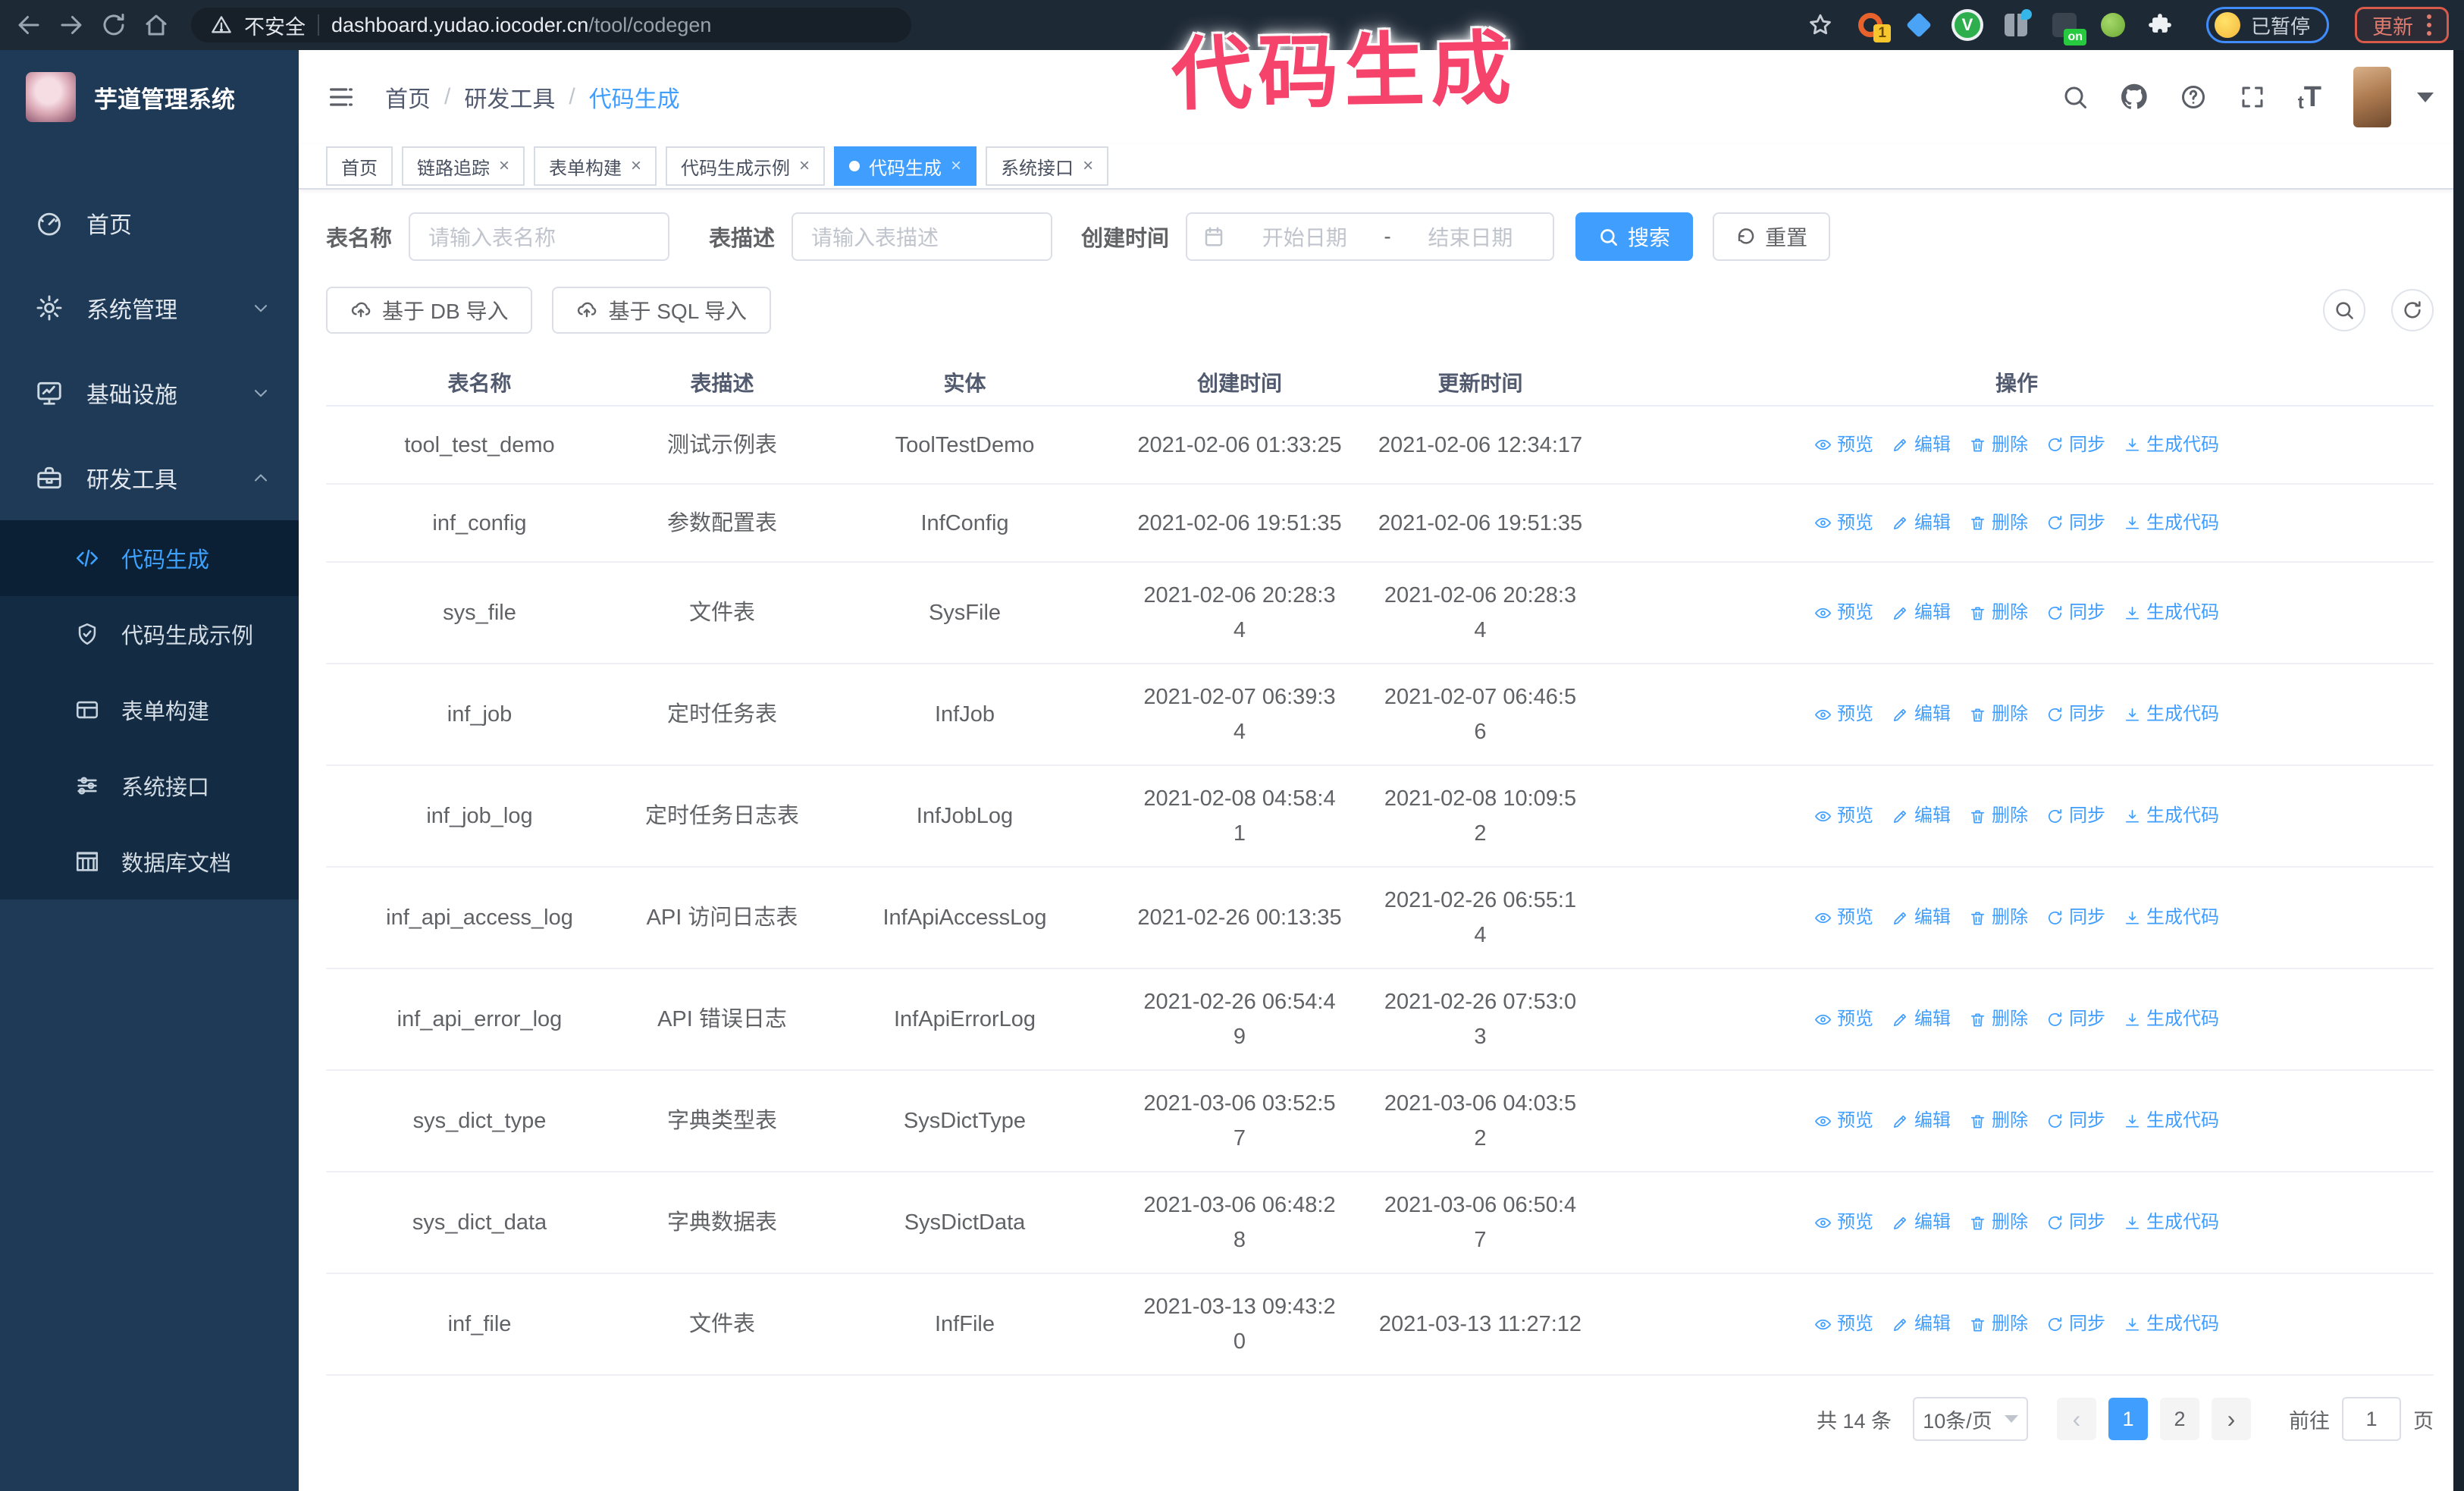 This screenshot has width=2464, height=1491. I want to click on tab-system-api: 系统接口 ×, so click(1047, 166).